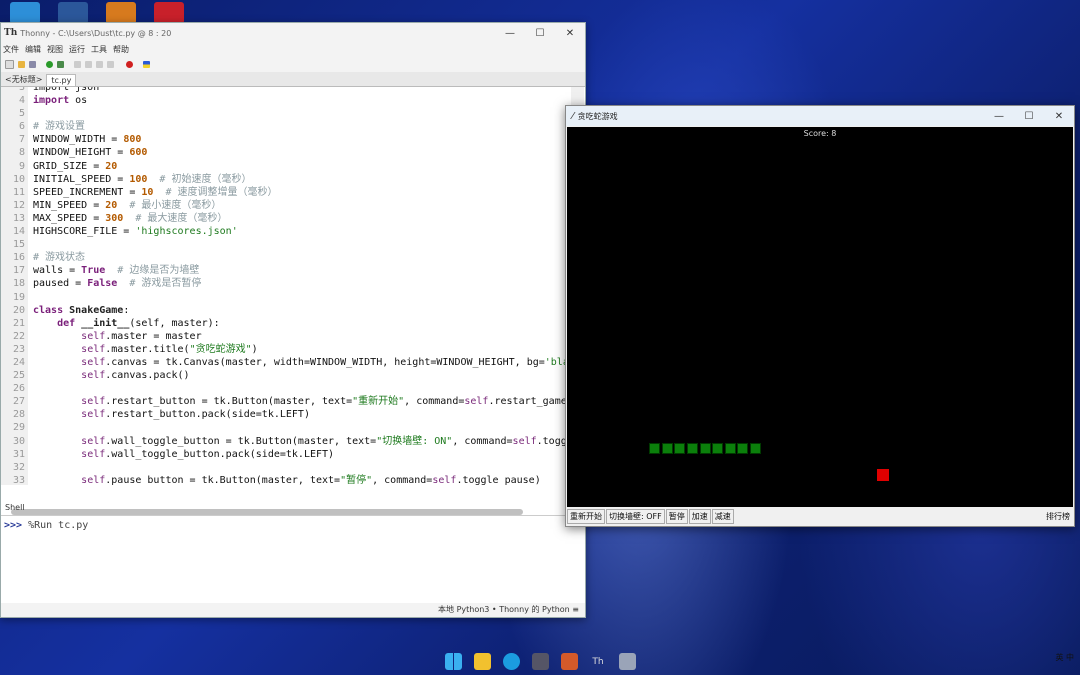 This screenshot has width=1080, height=675. What do you see at coordinates (11, 33) in the screenshot?
I see `thonny-logo-icon: Th` at bounding box center [11, 33].